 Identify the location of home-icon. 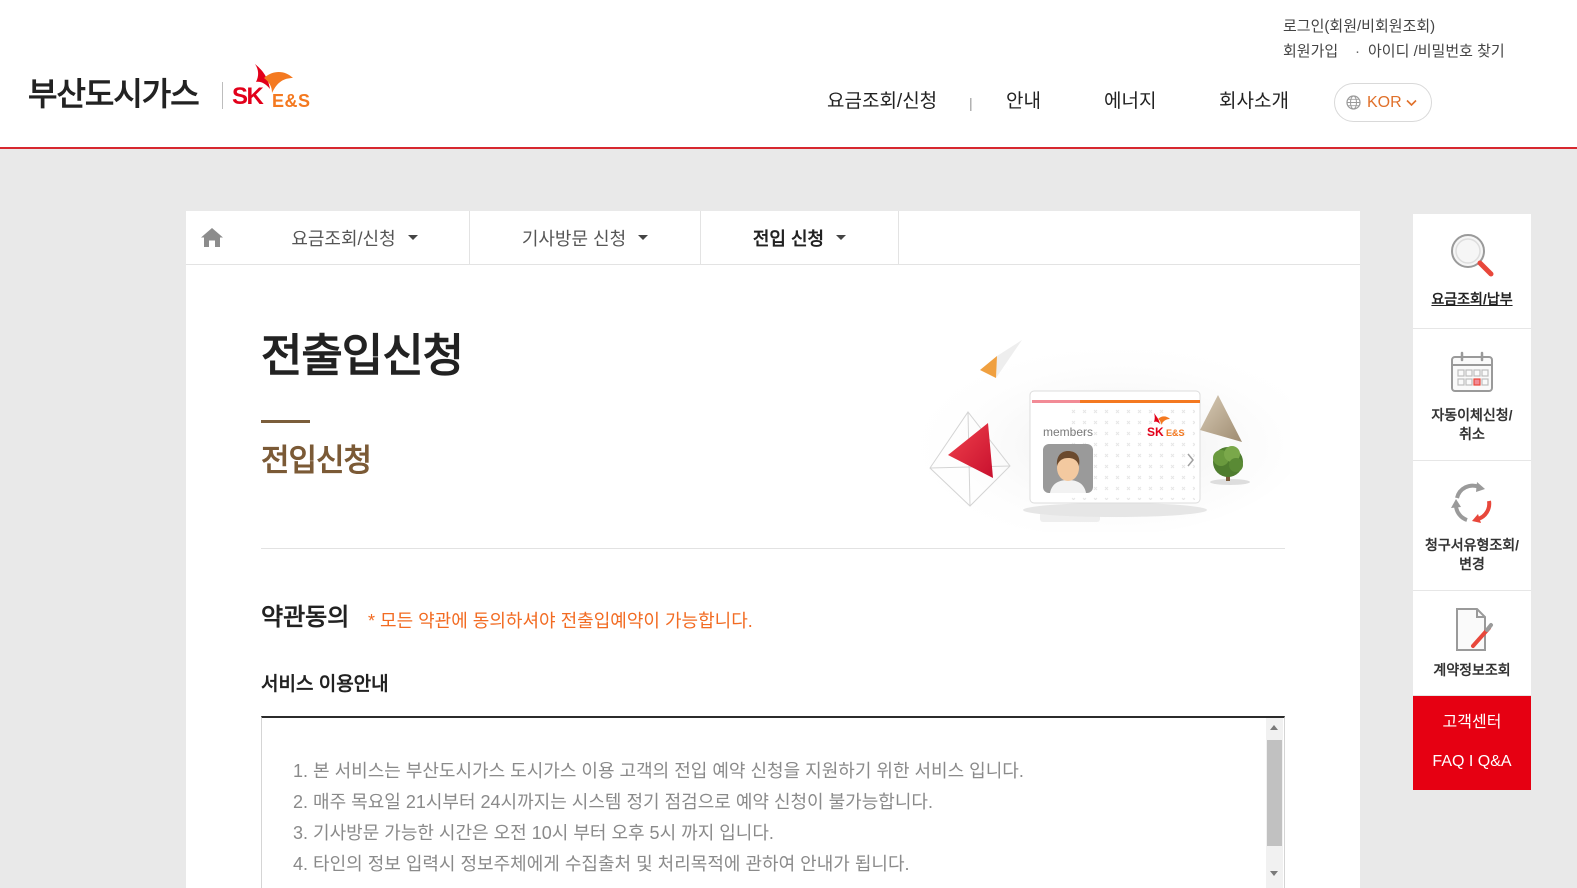
(212, 237).